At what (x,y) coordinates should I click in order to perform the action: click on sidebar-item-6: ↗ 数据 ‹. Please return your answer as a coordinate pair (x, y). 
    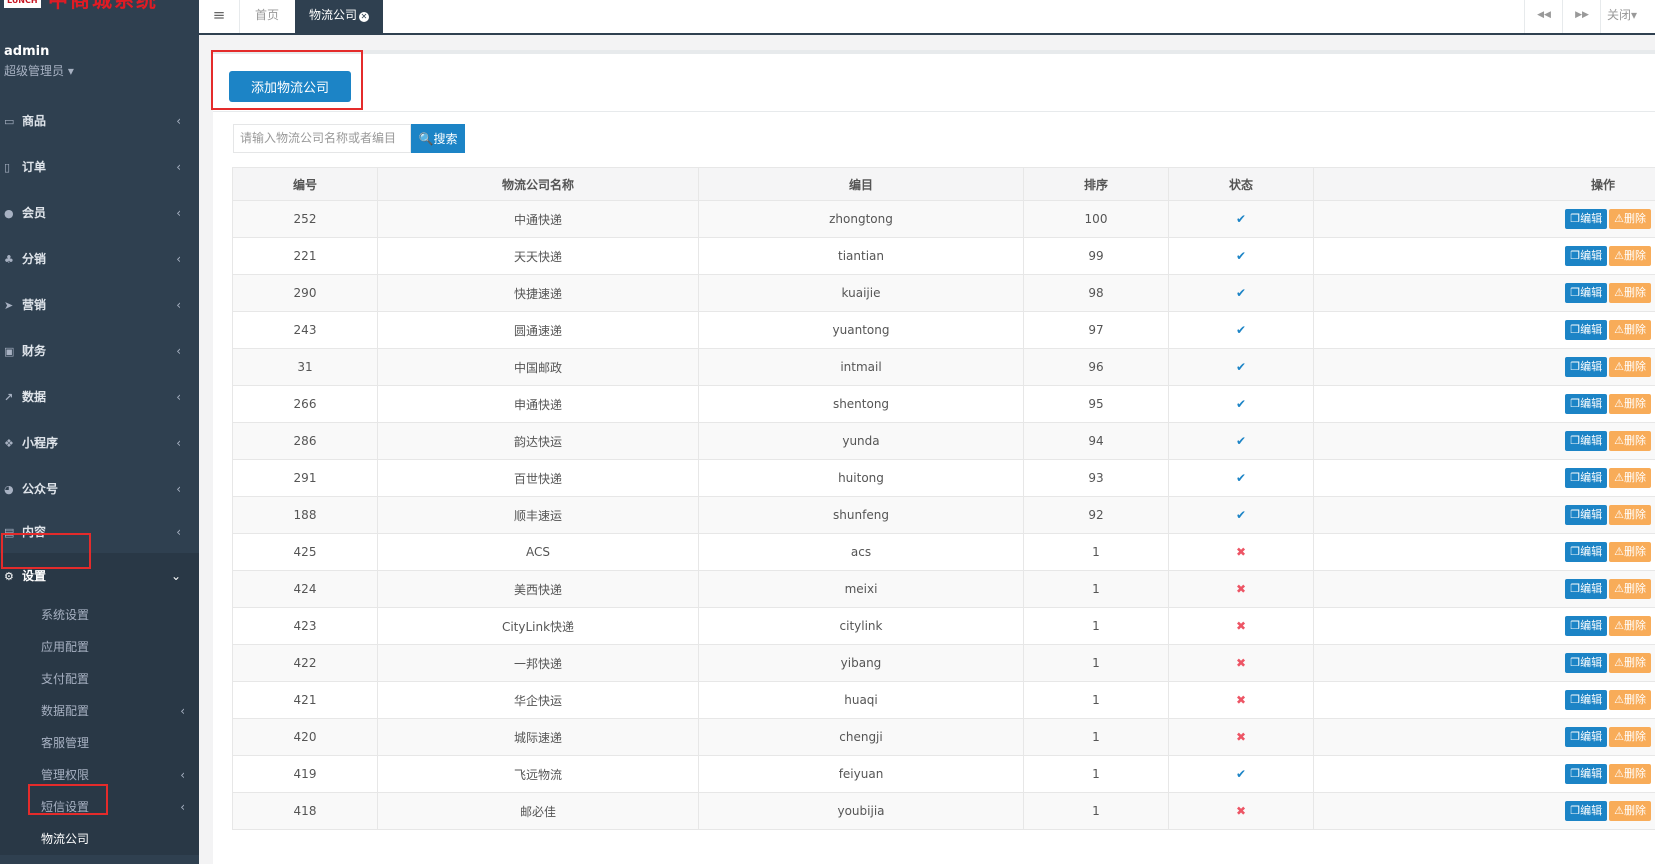
    Looking at the image, I should click on (99, 397).